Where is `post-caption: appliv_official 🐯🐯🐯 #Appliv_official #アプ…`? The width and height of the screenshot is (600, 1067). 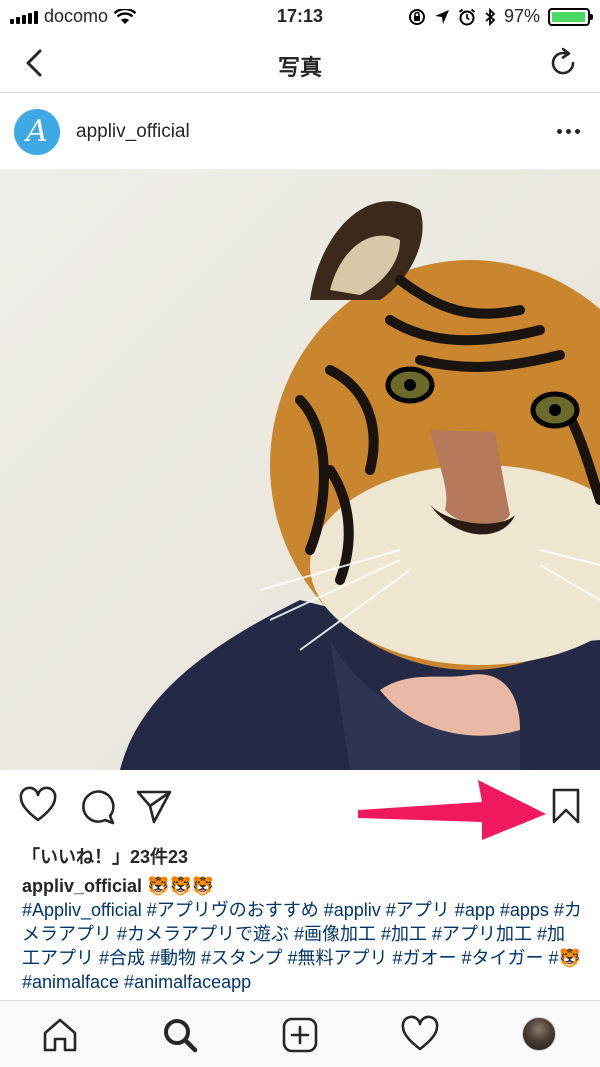
post-caption: appliv_official 🐯🐯🐯 #Appliv_official #アプ… is located at coordinates (302, 934).